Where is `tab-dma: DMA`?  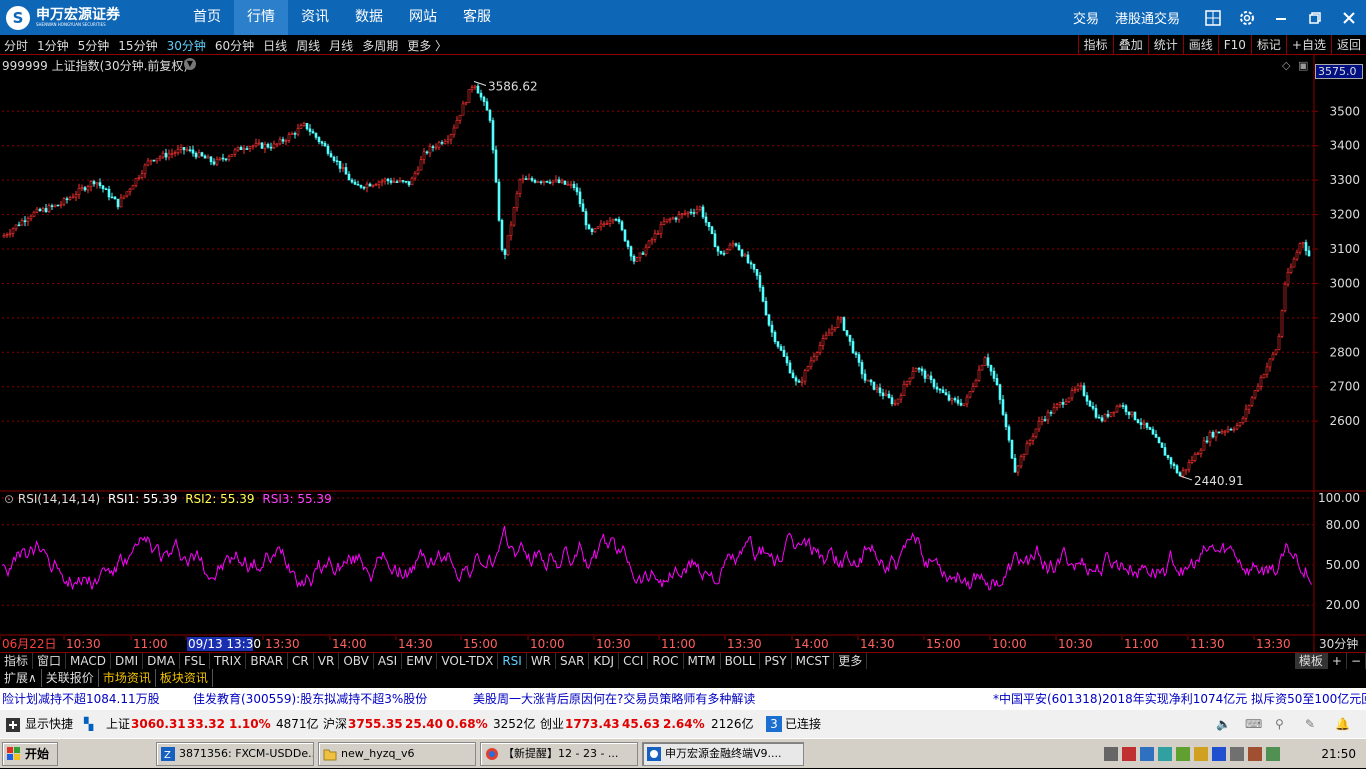 tab-dma: DMA is located at coordinates (161, 661).